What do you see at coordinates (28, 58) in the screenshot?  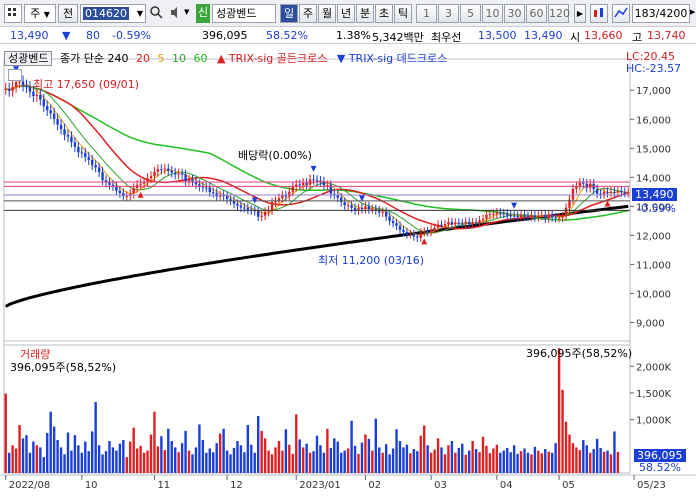 I see `chart-title-chip: 성광벤드` at bounding box center [28, 58].